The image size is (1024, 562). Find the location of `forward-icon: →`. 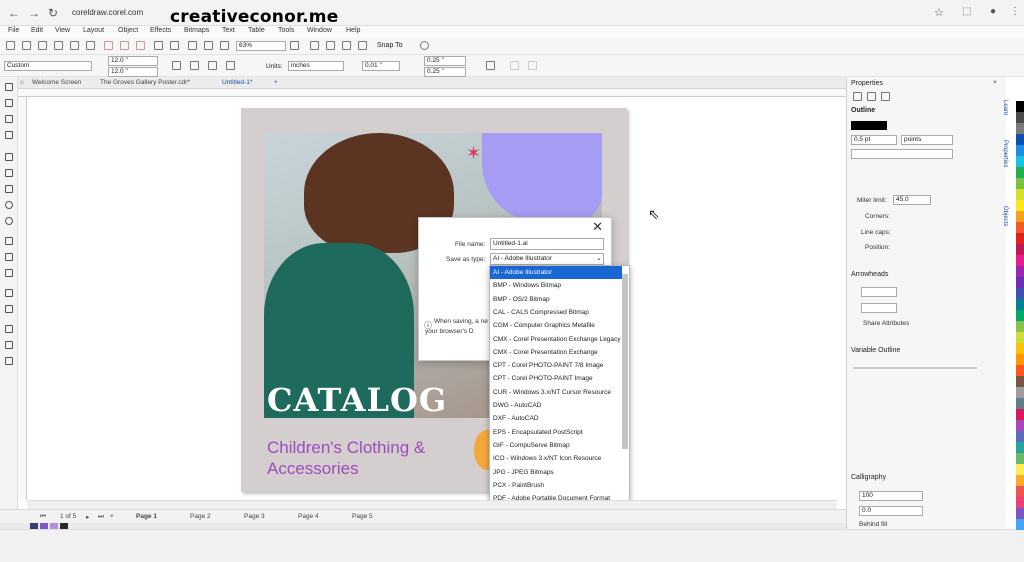

forward-icon: → is located at coordinates (34, 13).